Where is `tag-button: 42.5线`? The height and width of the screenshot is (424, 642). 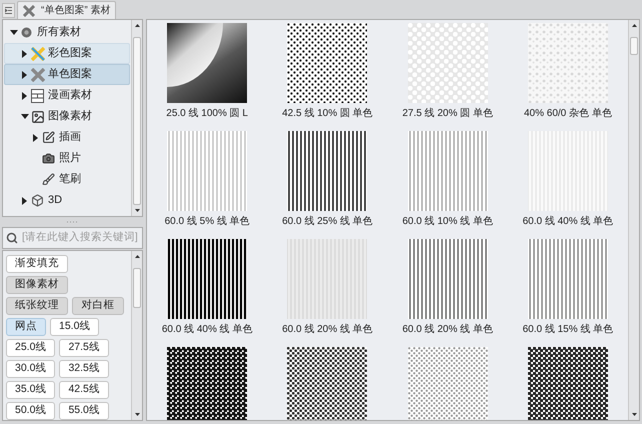 tag-button: 42.5线 is located at coordinates (84, 390).